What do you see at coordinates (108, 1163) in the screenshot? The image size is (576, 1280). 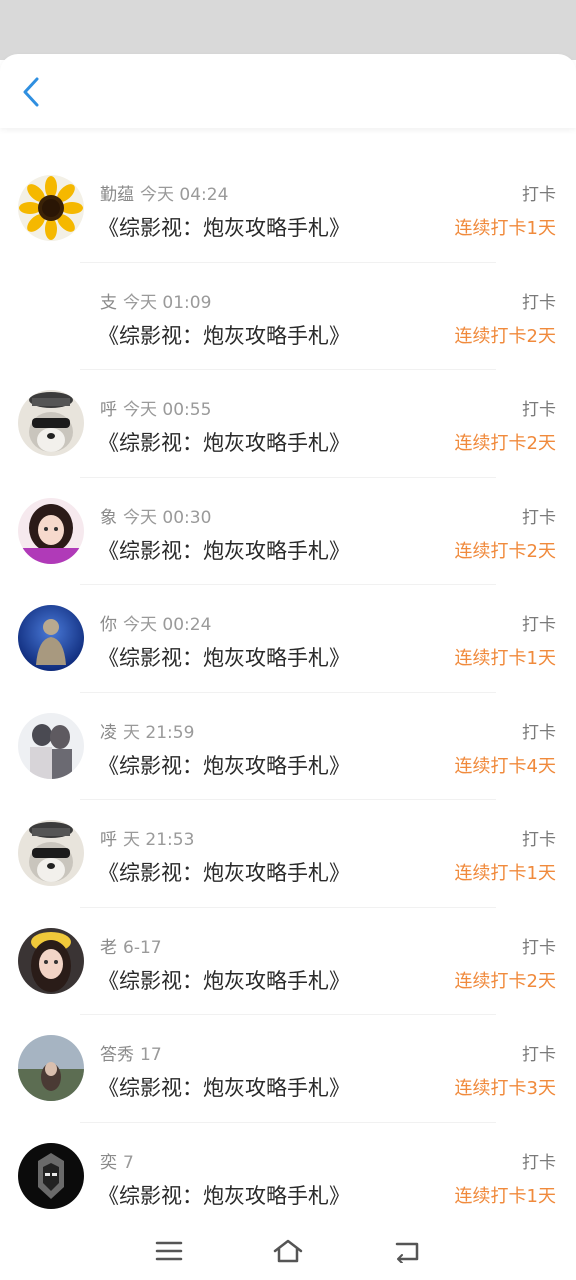 I see `user-name: 奕` at bounding box center [108, 1163].